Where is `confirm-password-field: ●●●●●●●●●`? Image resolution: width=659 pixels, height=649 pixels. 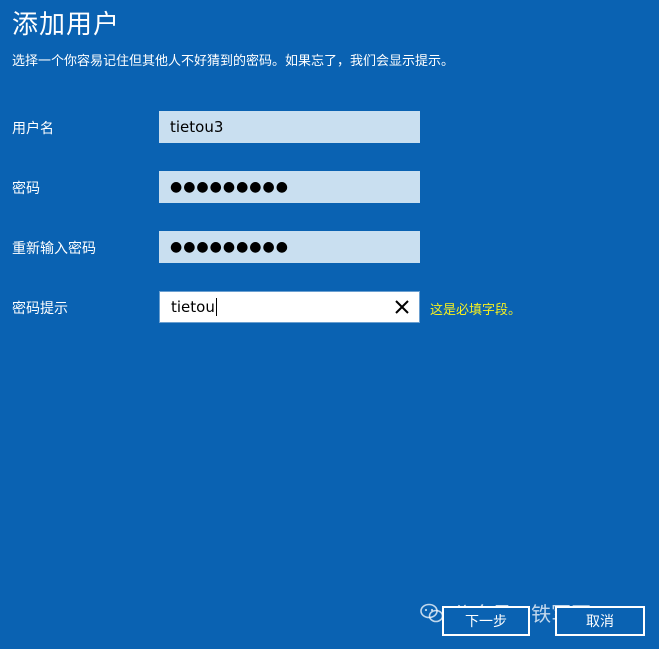
confirm-password-field: ●●●●●●●●● is located at coordinates (289, 247).